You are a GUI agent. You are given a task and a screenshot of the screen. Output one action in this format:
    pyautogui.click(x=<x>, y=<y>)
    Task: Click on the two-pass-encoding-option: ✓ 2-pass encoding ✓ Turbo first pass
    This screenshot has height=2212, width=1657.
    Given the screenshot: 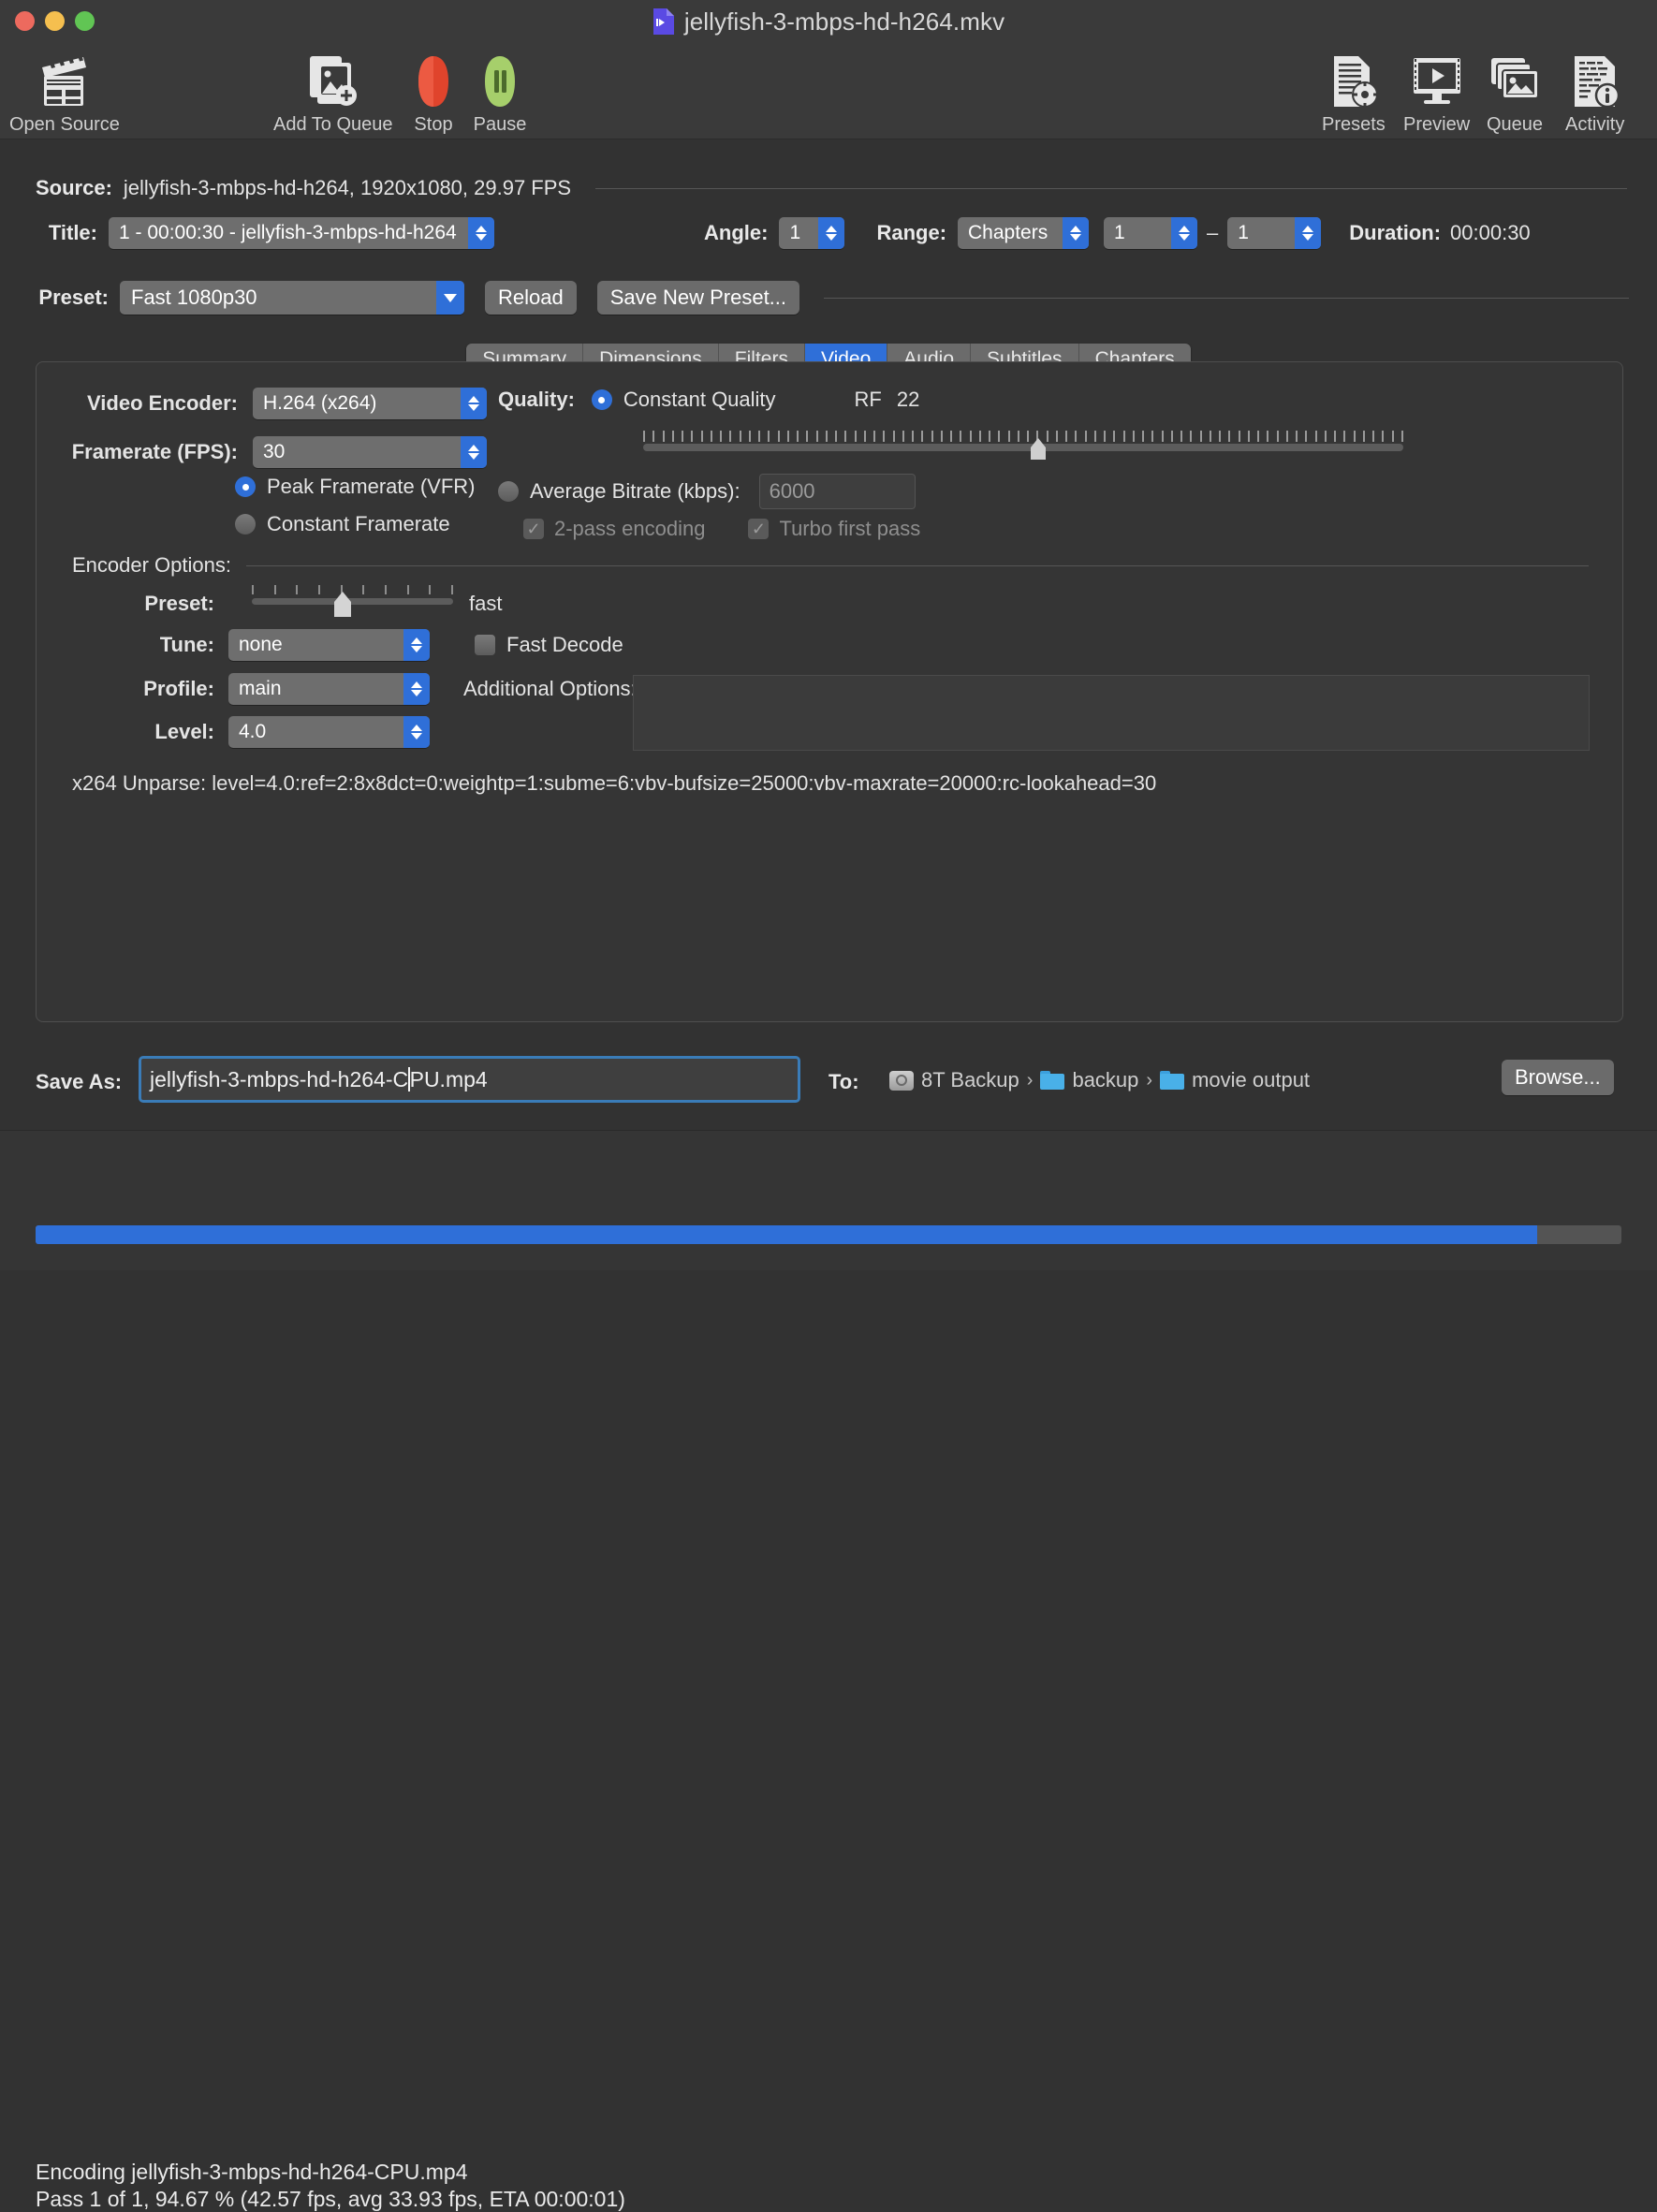 What is the action you would take?
    pyautogui.click(x=722, y=529)
    